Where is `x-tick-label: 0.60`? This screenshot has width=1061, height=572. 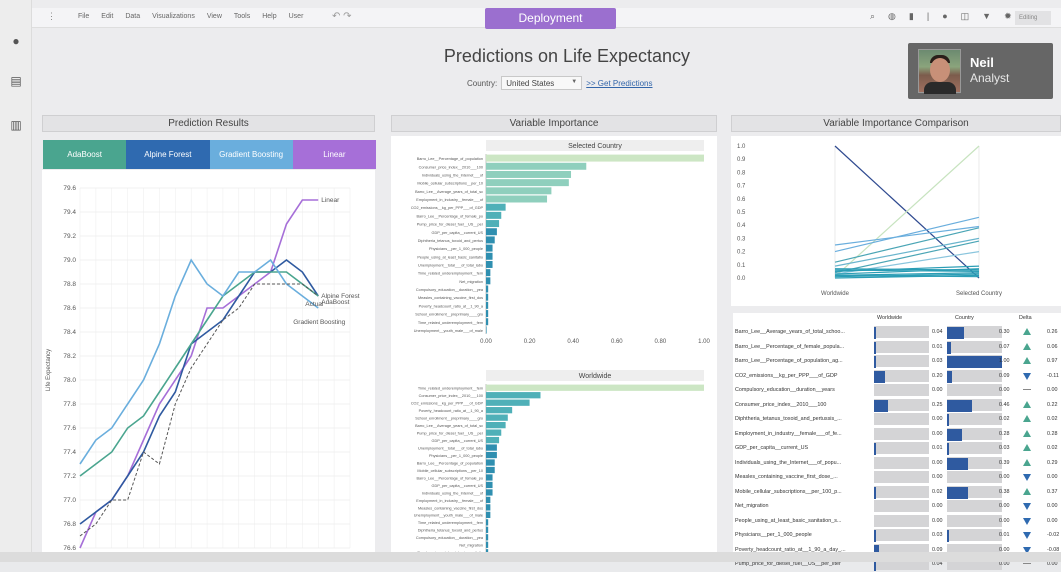 x-tick-label: 0.60 is located at coordinates (617, 342).